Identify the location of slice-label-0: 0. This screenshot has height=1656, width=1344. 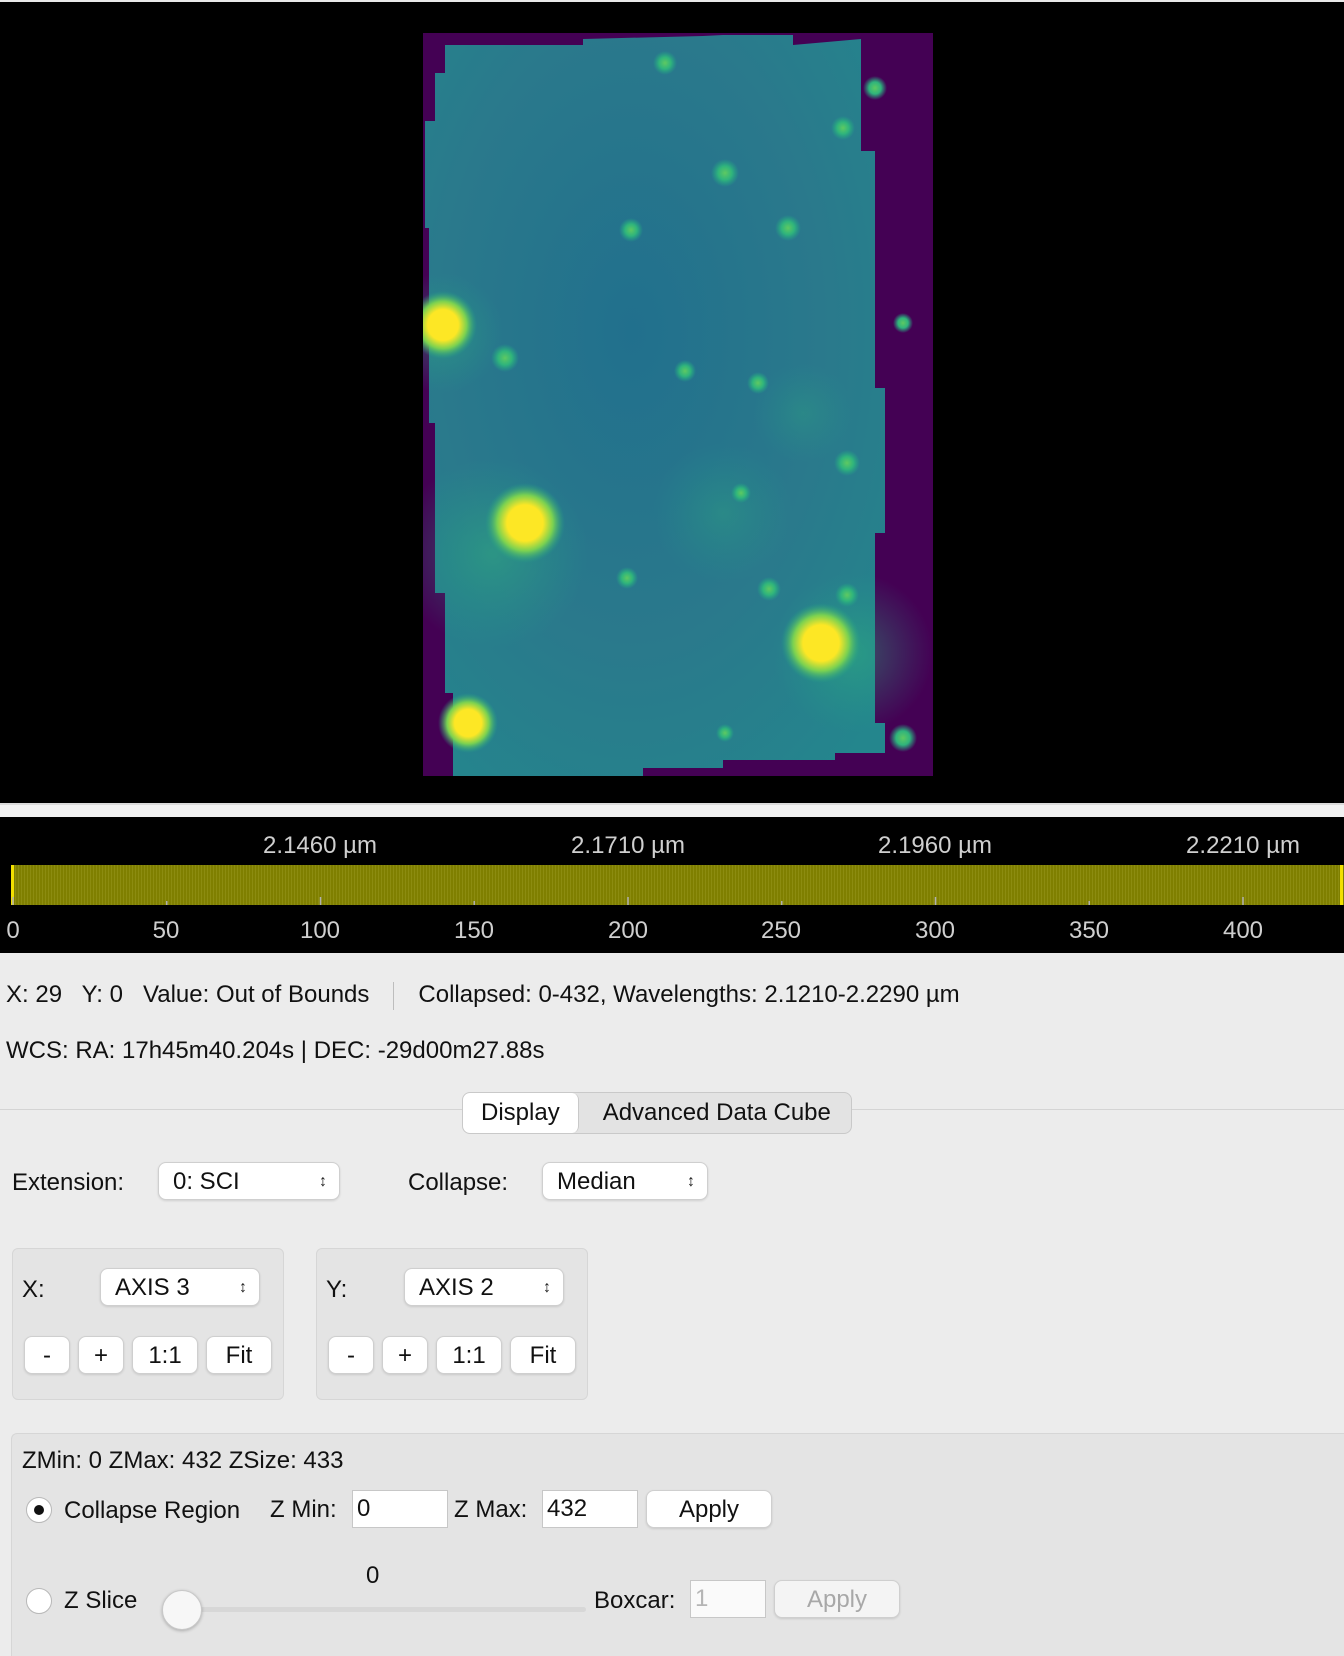
(12, 930).